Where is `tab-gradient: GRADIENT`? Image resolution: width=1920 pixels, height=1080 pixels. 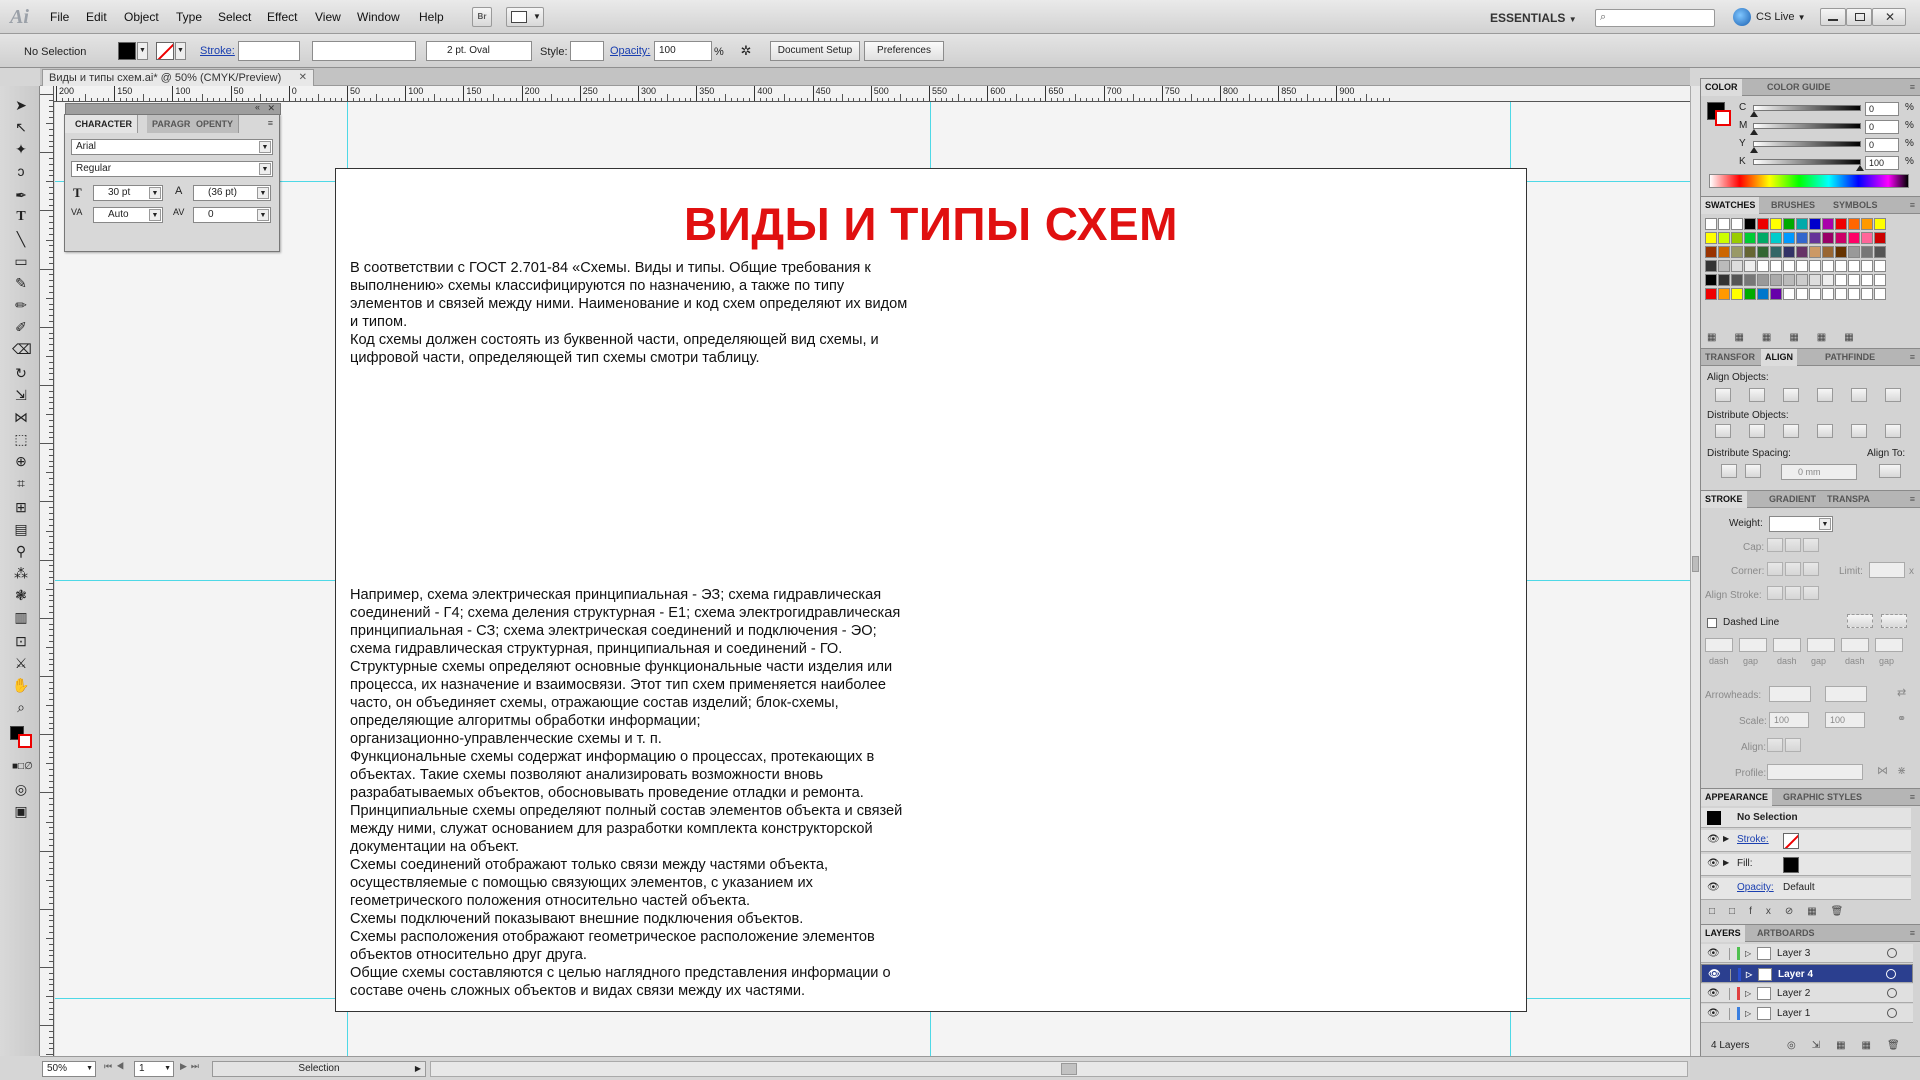 tab-gradient: GRADIENT is located at coordinates (1792, 499).